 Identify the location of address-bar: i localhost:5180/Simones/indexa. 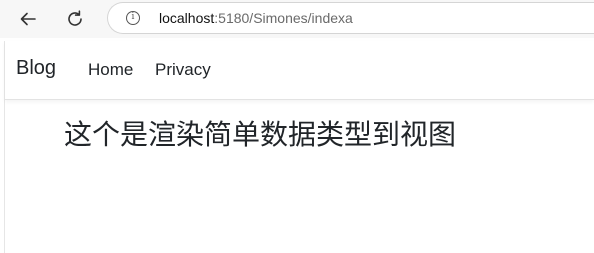
(350, 18).